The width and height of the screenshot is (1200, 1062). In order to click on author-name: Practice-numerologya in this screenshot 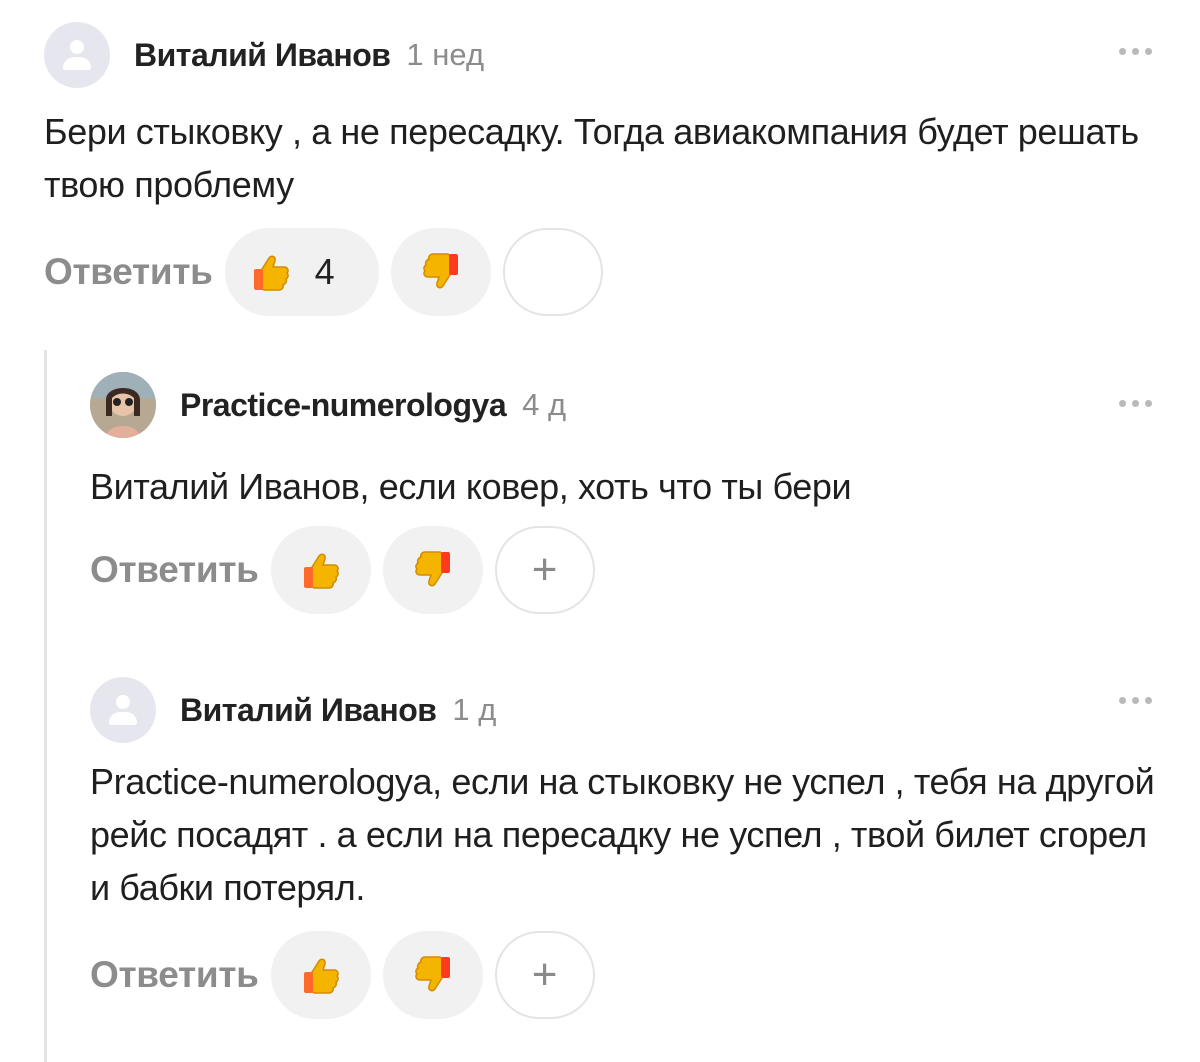, I will do `click(343, 405)`.